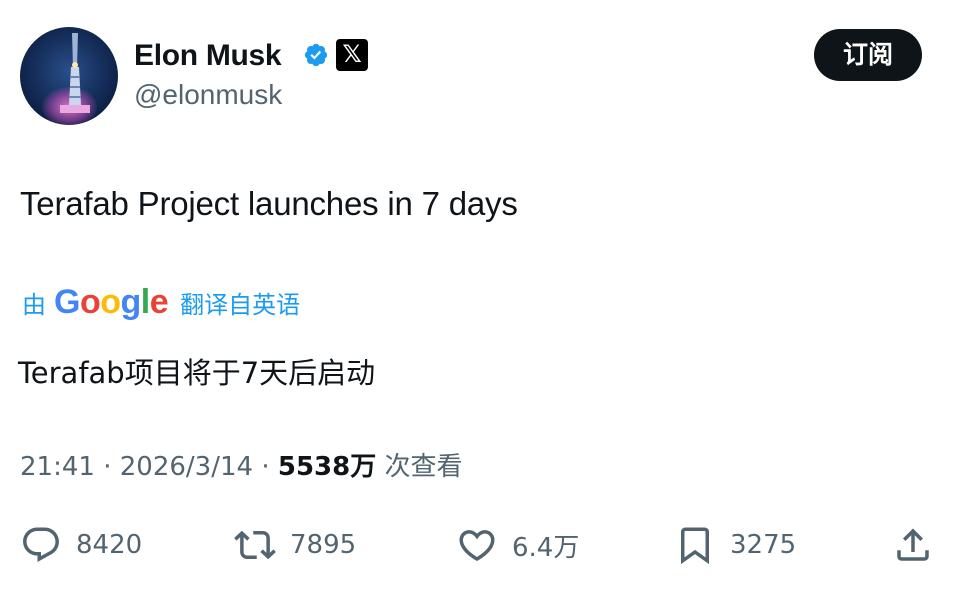  I want to click on reply-icon, so click(41, 544).